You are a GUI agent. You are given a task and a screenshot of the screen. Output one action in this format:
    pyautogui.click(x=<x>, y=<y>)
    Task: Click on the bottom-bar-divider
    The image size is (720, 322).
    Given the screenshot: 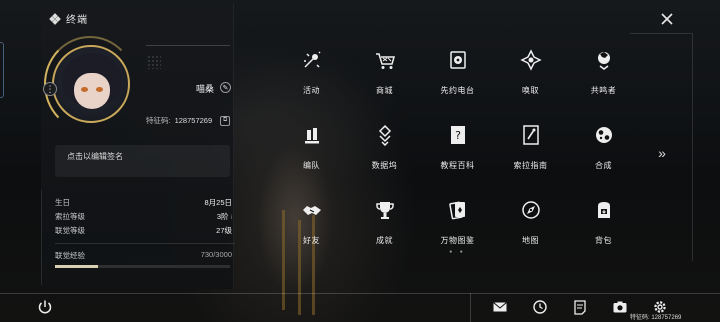 What is the action you would take?
    pyautogui.click(x=470, y=307)
    